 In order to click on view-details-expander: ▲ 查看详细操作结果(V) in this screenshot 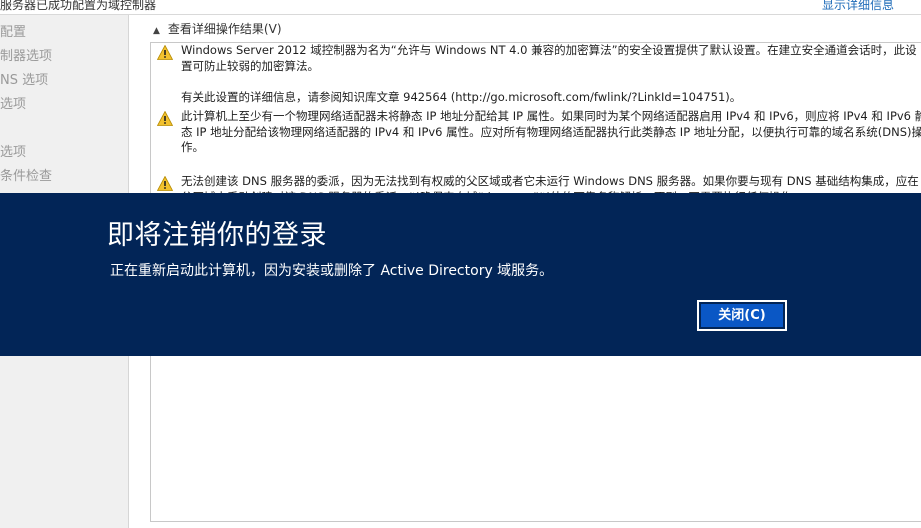, I will do `click(217, 28)`.